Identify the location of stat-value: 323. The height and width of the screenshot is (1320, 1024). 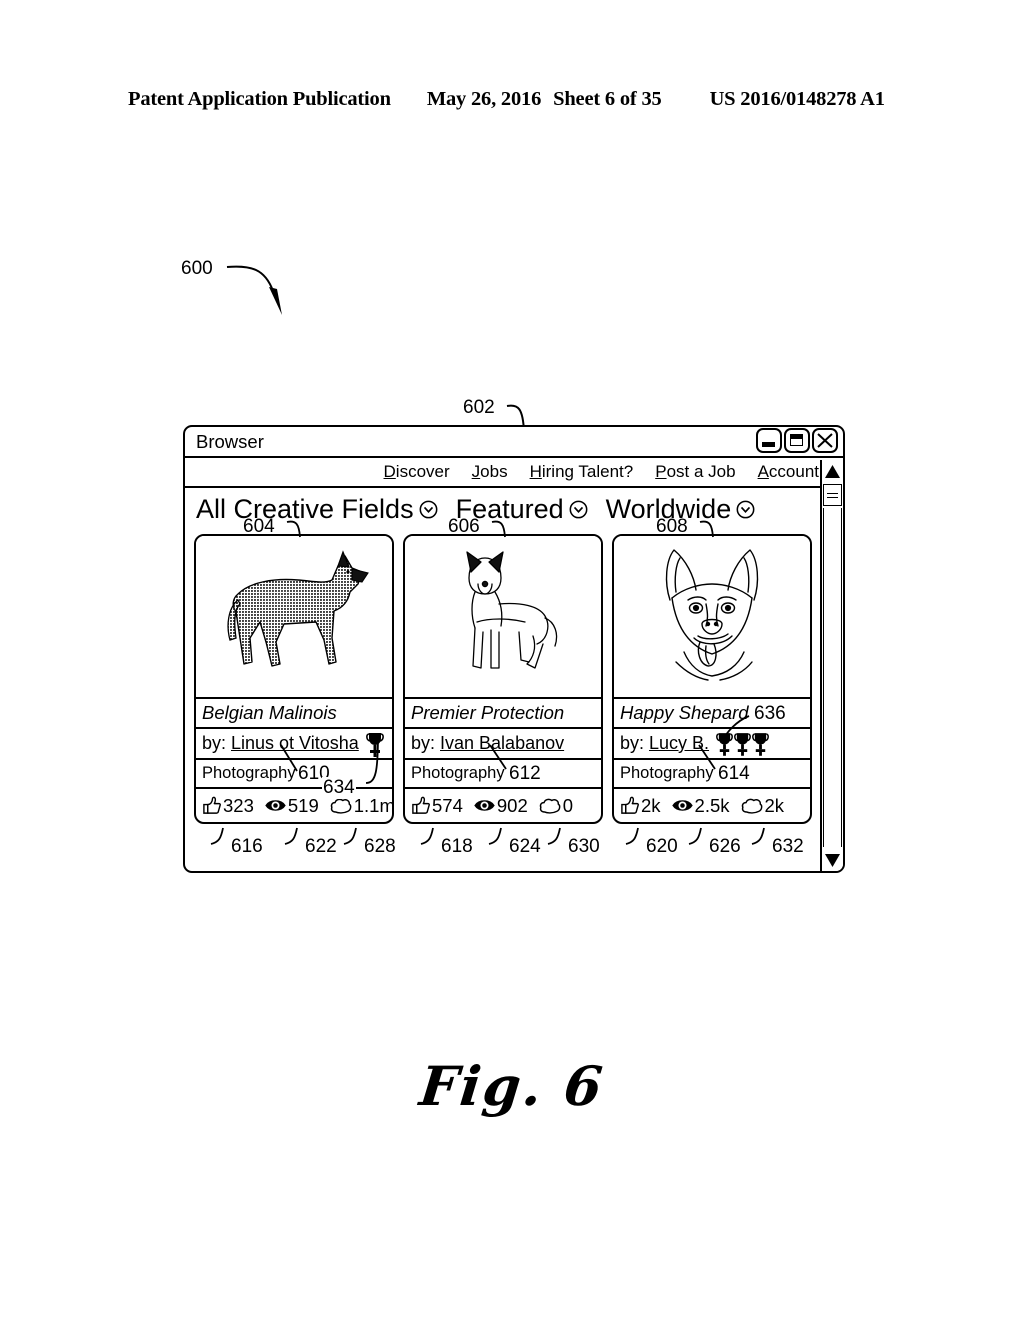
(238, 805).